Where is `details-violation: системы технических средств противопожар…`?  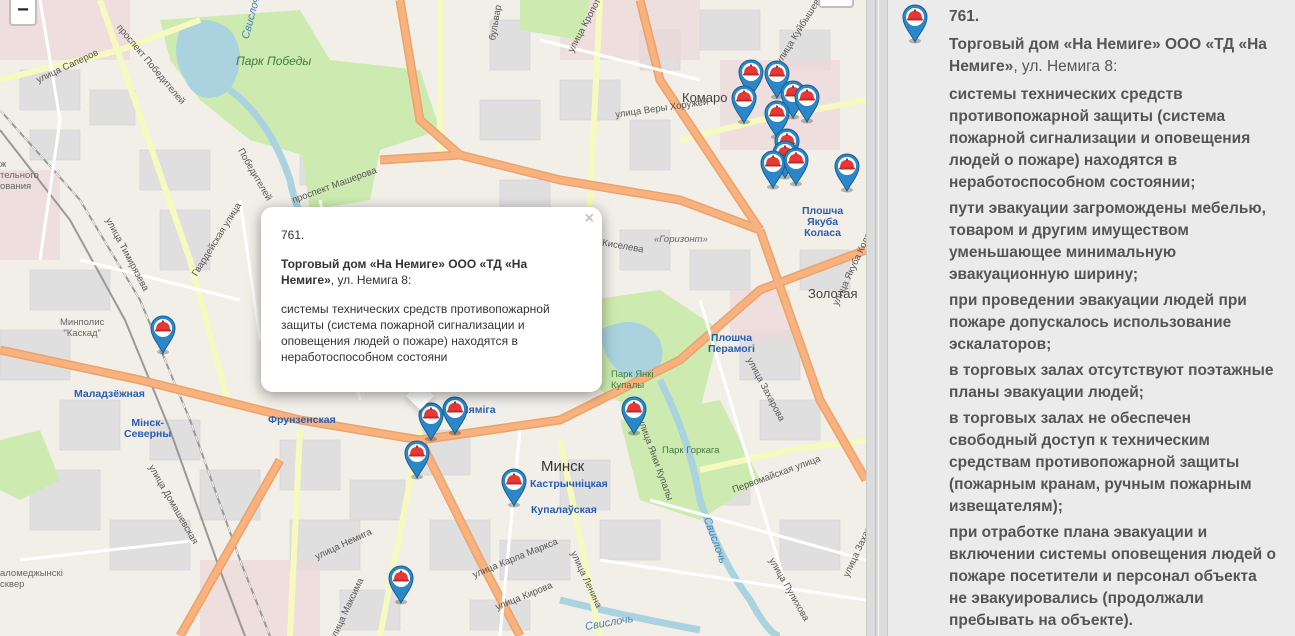 details-violation: системы технических средств противопожар… is located at coordinates (1100, 138).